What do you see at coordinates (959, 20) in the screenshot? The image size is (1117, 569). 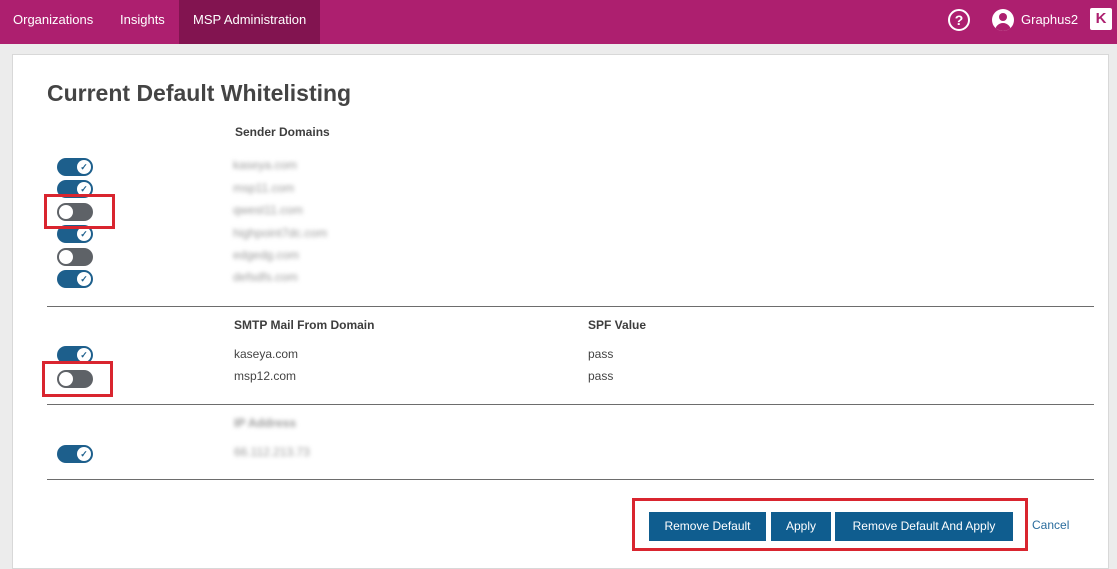 I see `help-icon: ?` at bounding box center [959, 20].